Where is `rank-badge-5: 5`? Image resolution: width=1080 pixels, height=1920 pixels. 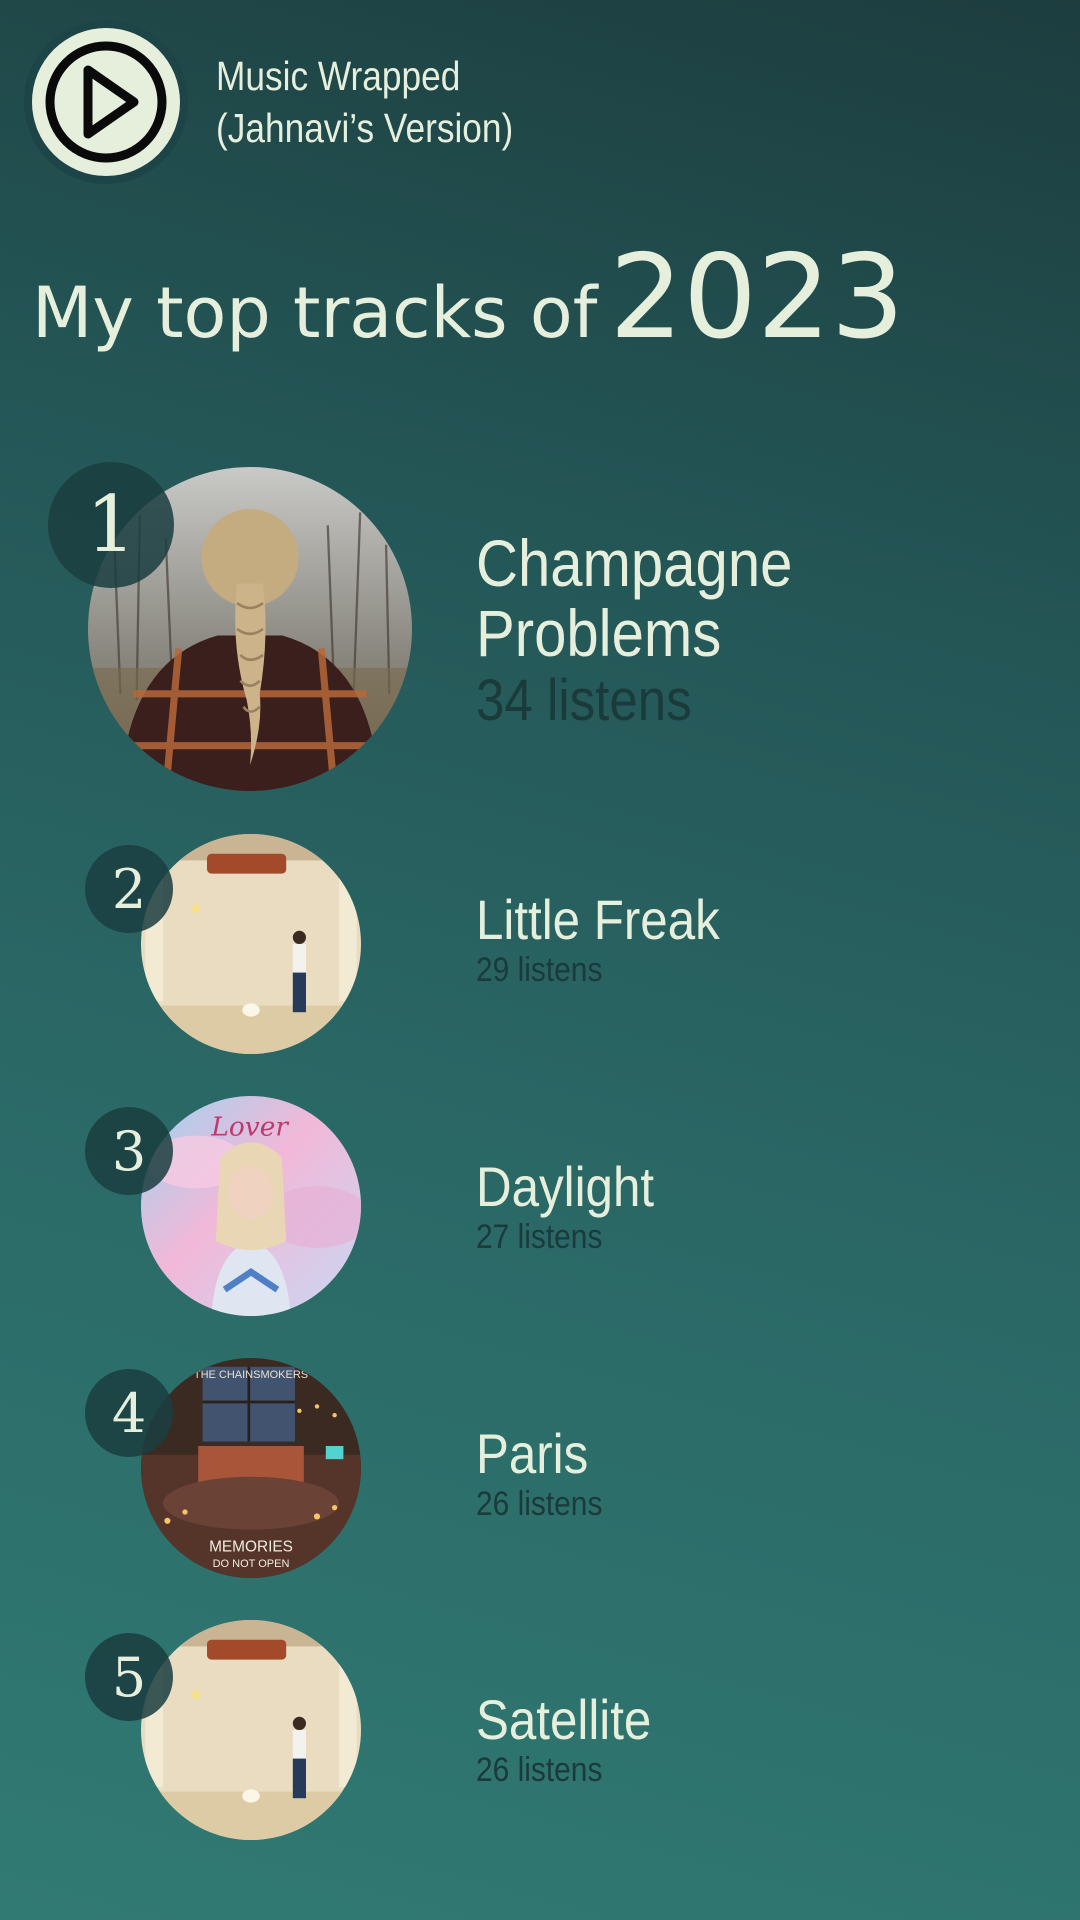 rank-badge-5: 5 is located at coordinates (129, 1677).